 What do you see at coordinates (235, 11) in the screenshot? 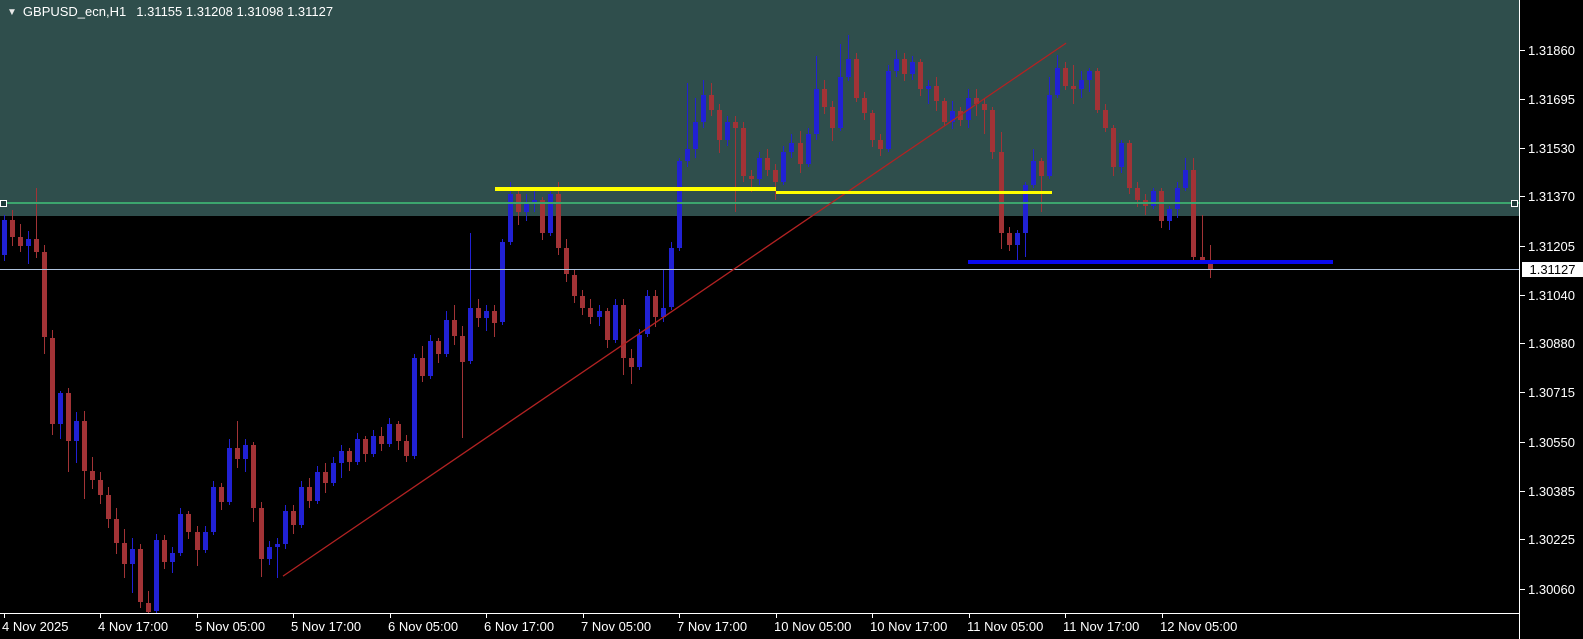
I see `ohlc-readout: 1.31155 1.31208 1.31098 1.31127` at bounding box center [235, 11].